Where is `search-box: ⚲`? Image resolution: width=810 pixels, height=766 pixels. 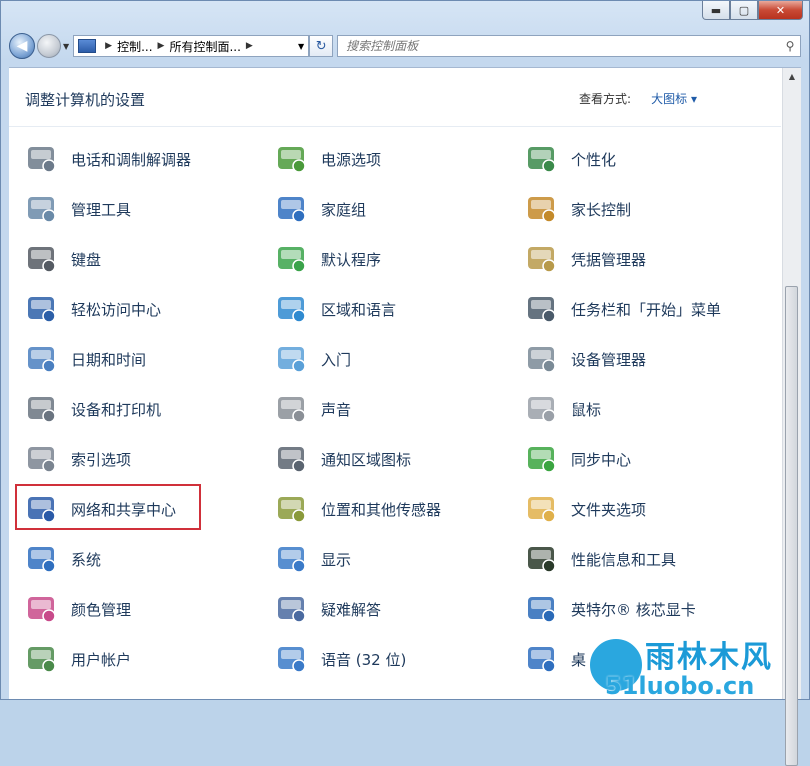
search-box: ⚲ is located at coordinates (569, 46).